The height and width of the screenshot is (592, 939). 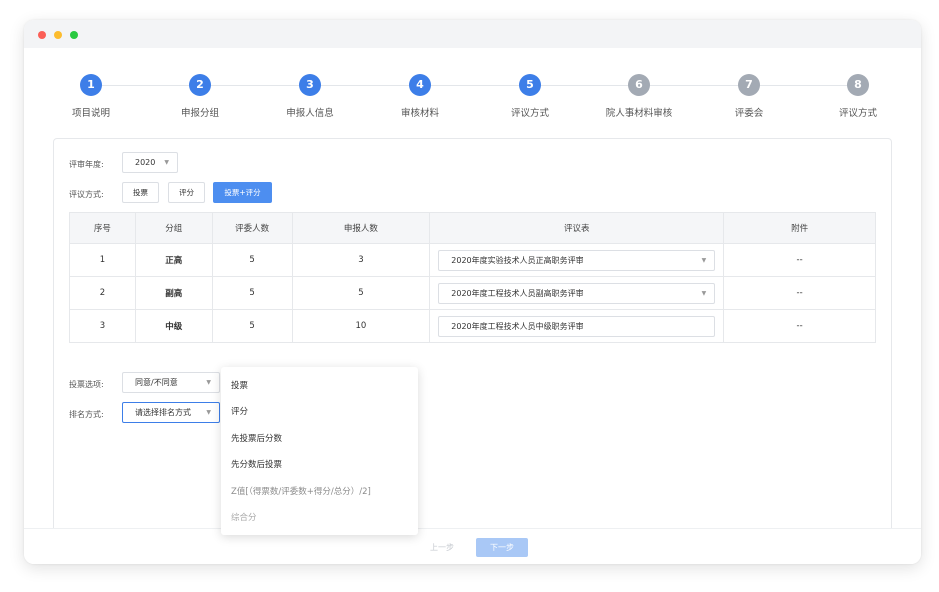 I want to click on step-3: 3 申报人信息, so click(x=310, y=96).